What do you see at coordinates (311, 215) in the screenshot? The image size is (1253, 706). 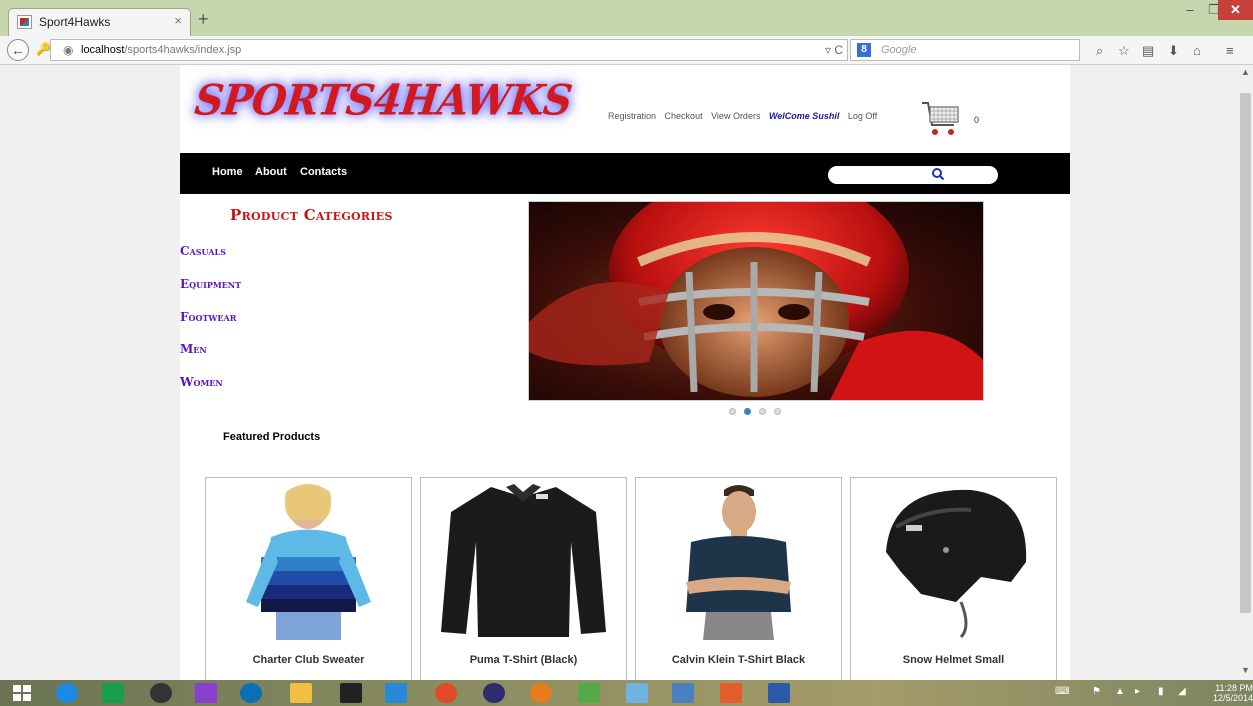 I see `product-categories-title: Product Categories` at bounding box center [311, 215].